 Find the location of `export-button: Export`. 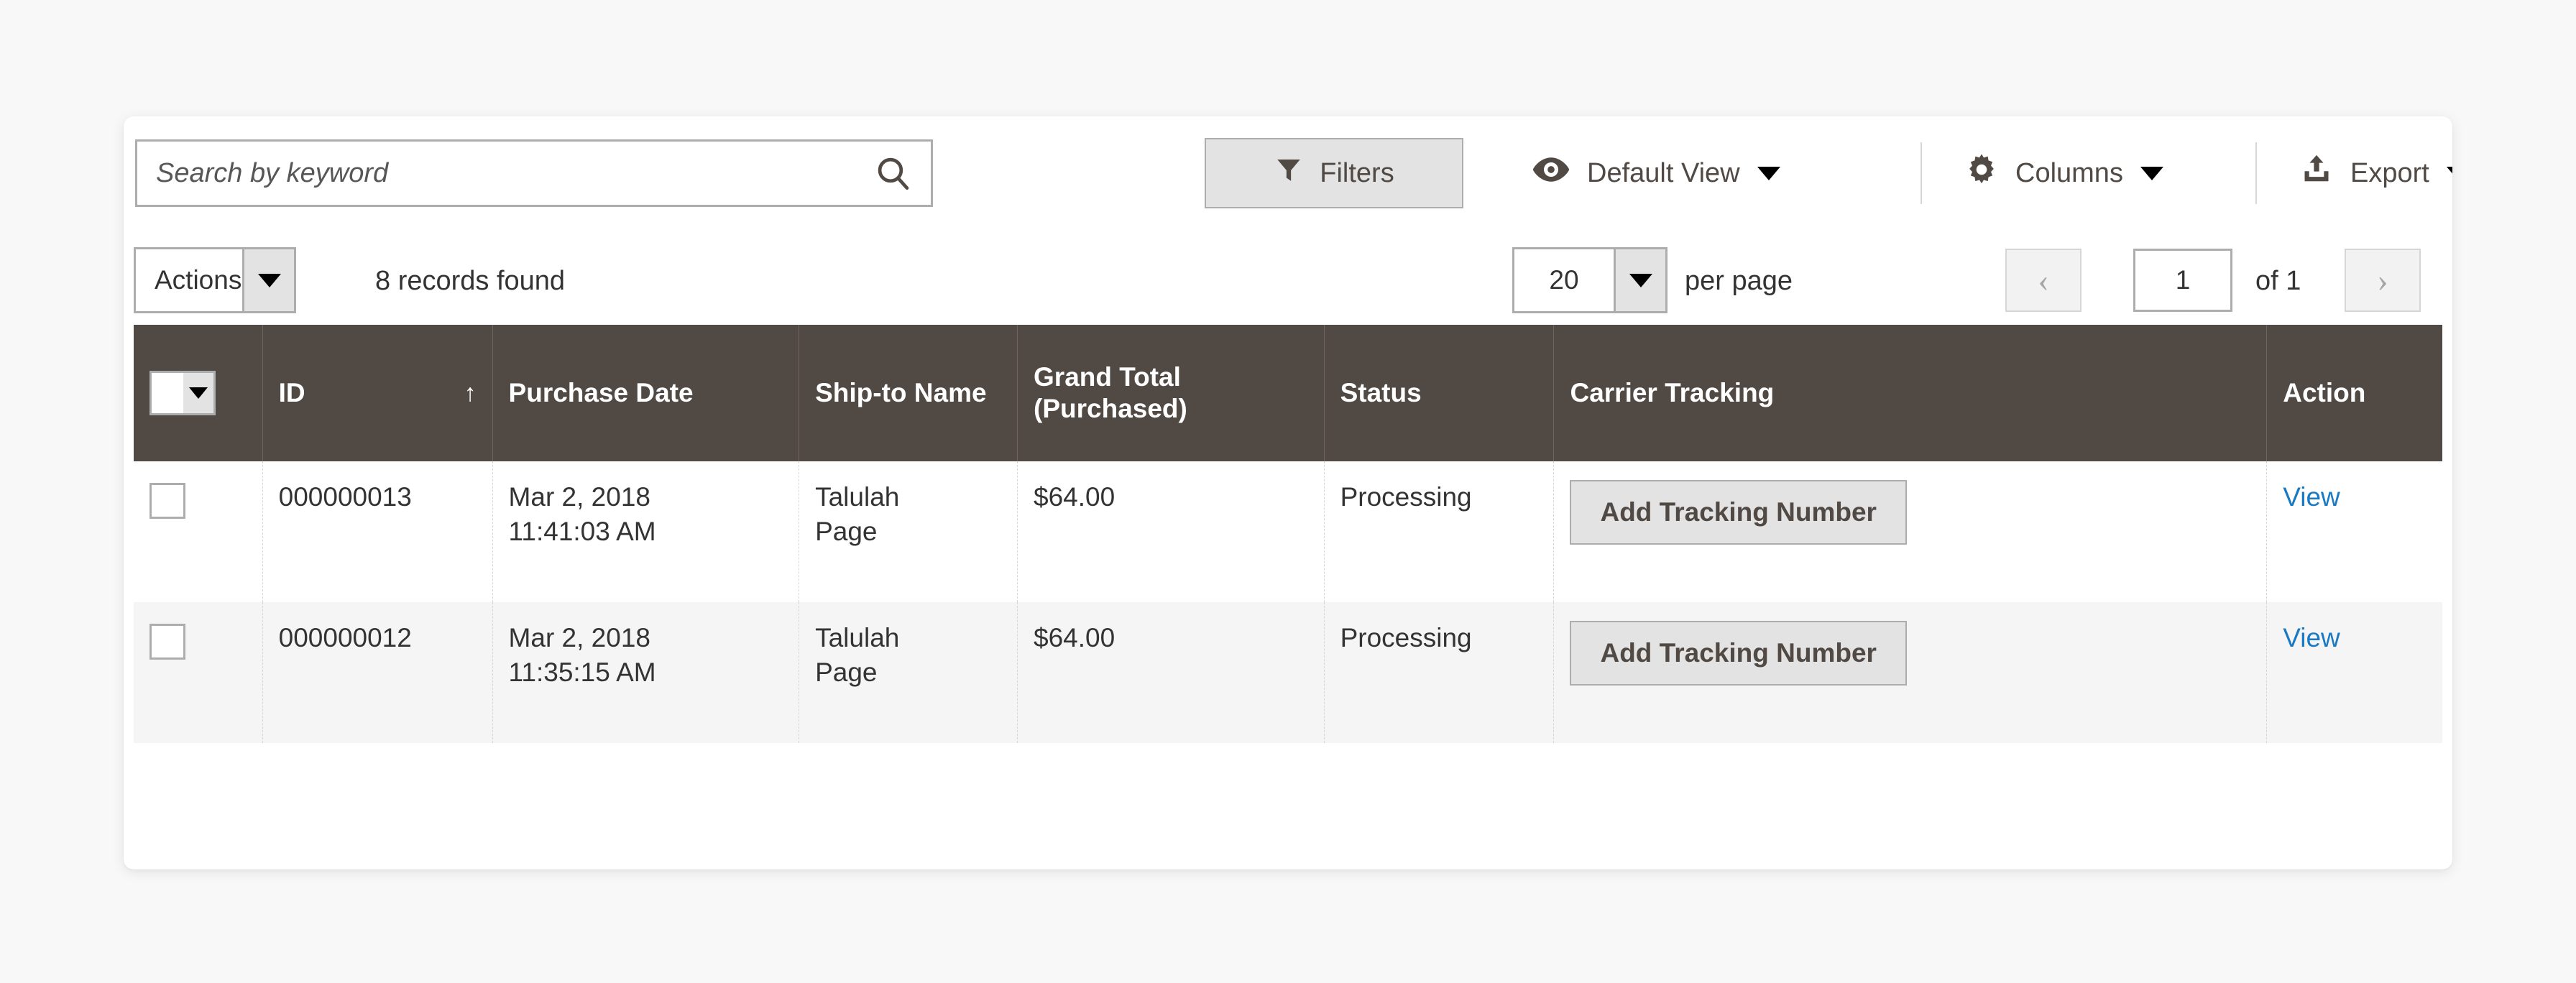

export-button: Export is located at coordinates (2376, 173).